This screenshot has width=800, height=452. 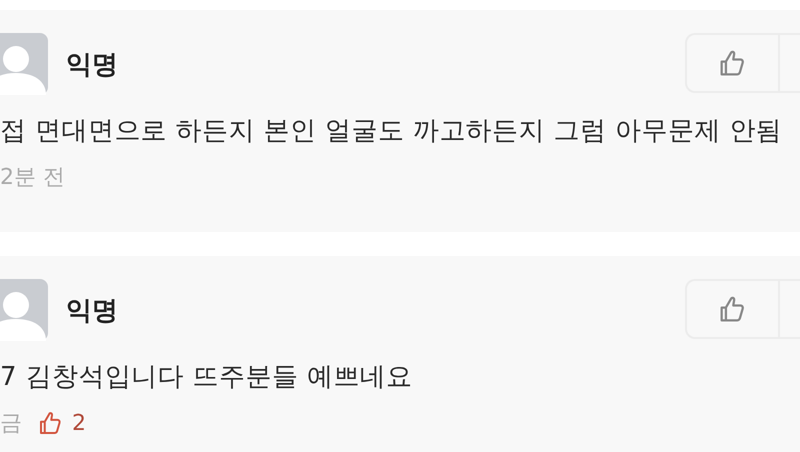 What do you see at coordinates (207, 377) in the screenshot?
I see `comment-text: 7 김창석입니다 뜨주분들 예쁘네요` at bounding box center [207, 377].